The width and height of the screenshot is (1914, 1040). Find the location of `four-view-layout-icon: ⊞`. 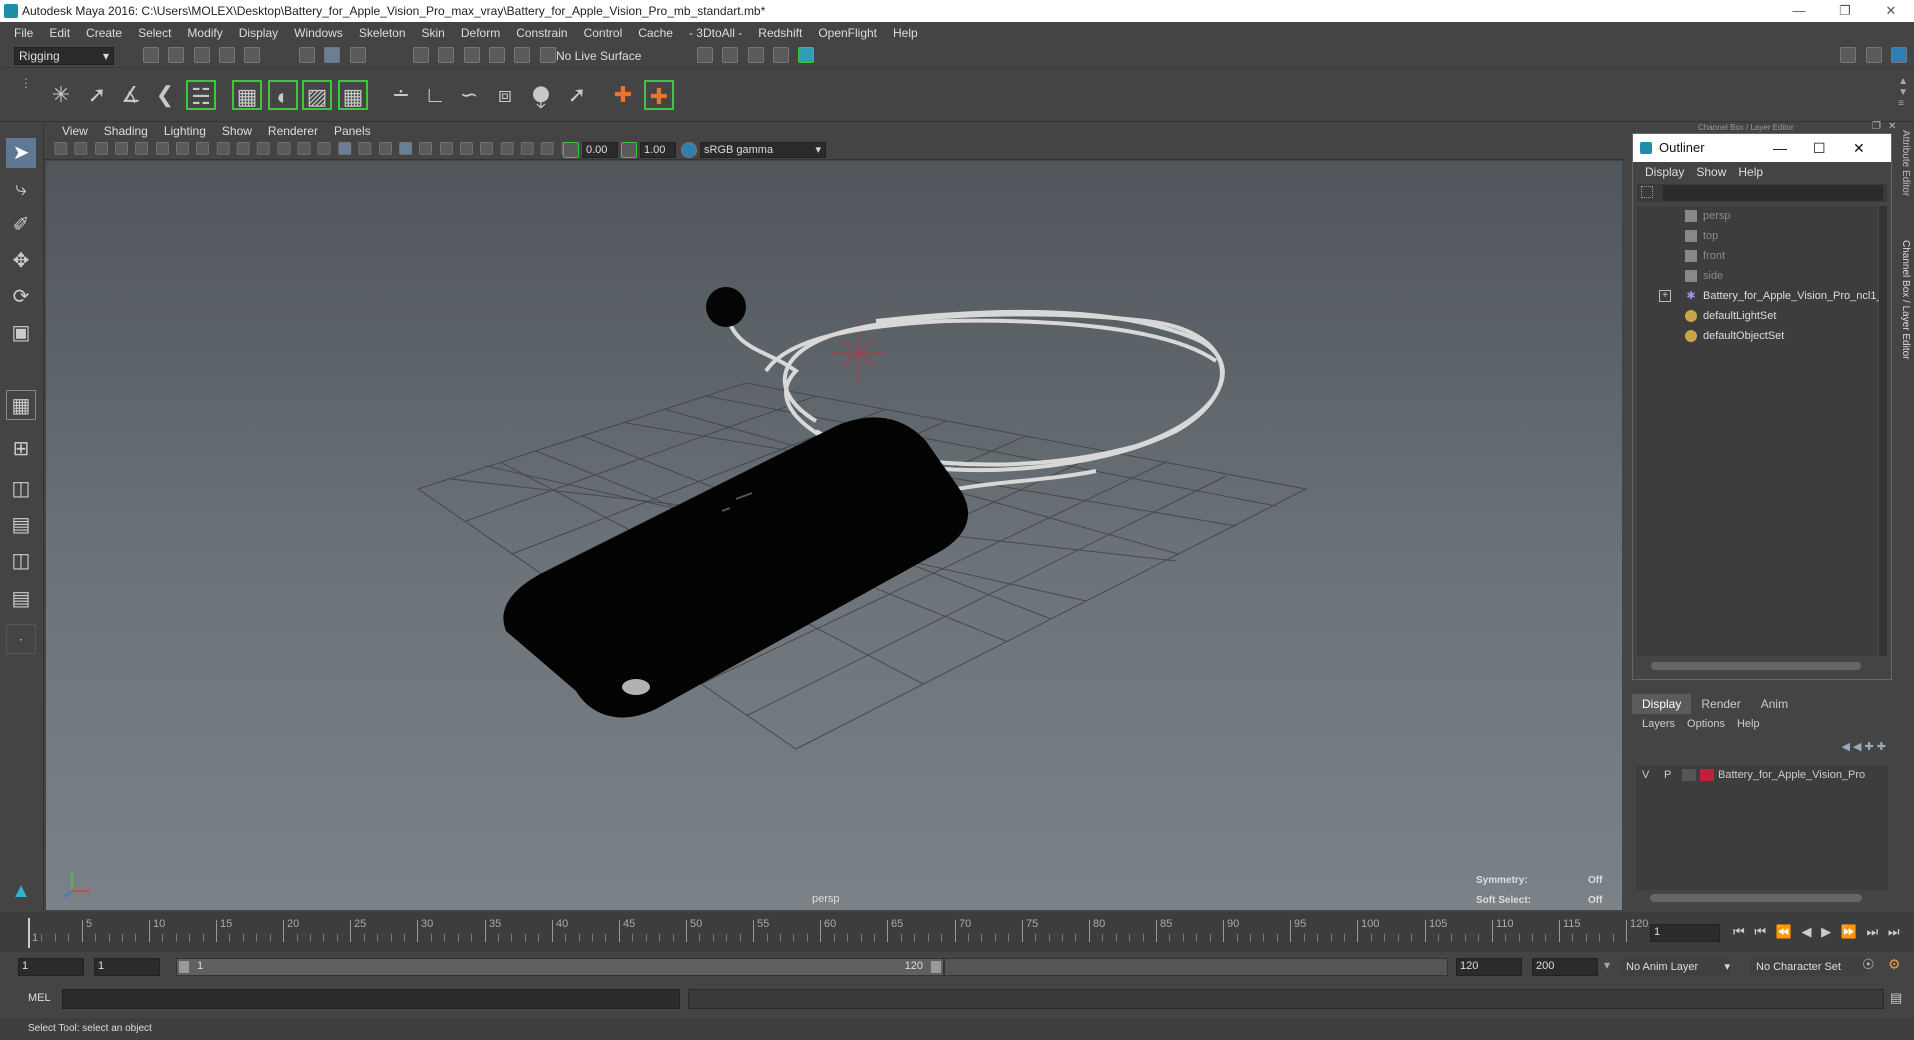

four-view-layout-icon: ⊞ is located at coordinates (21, 449).